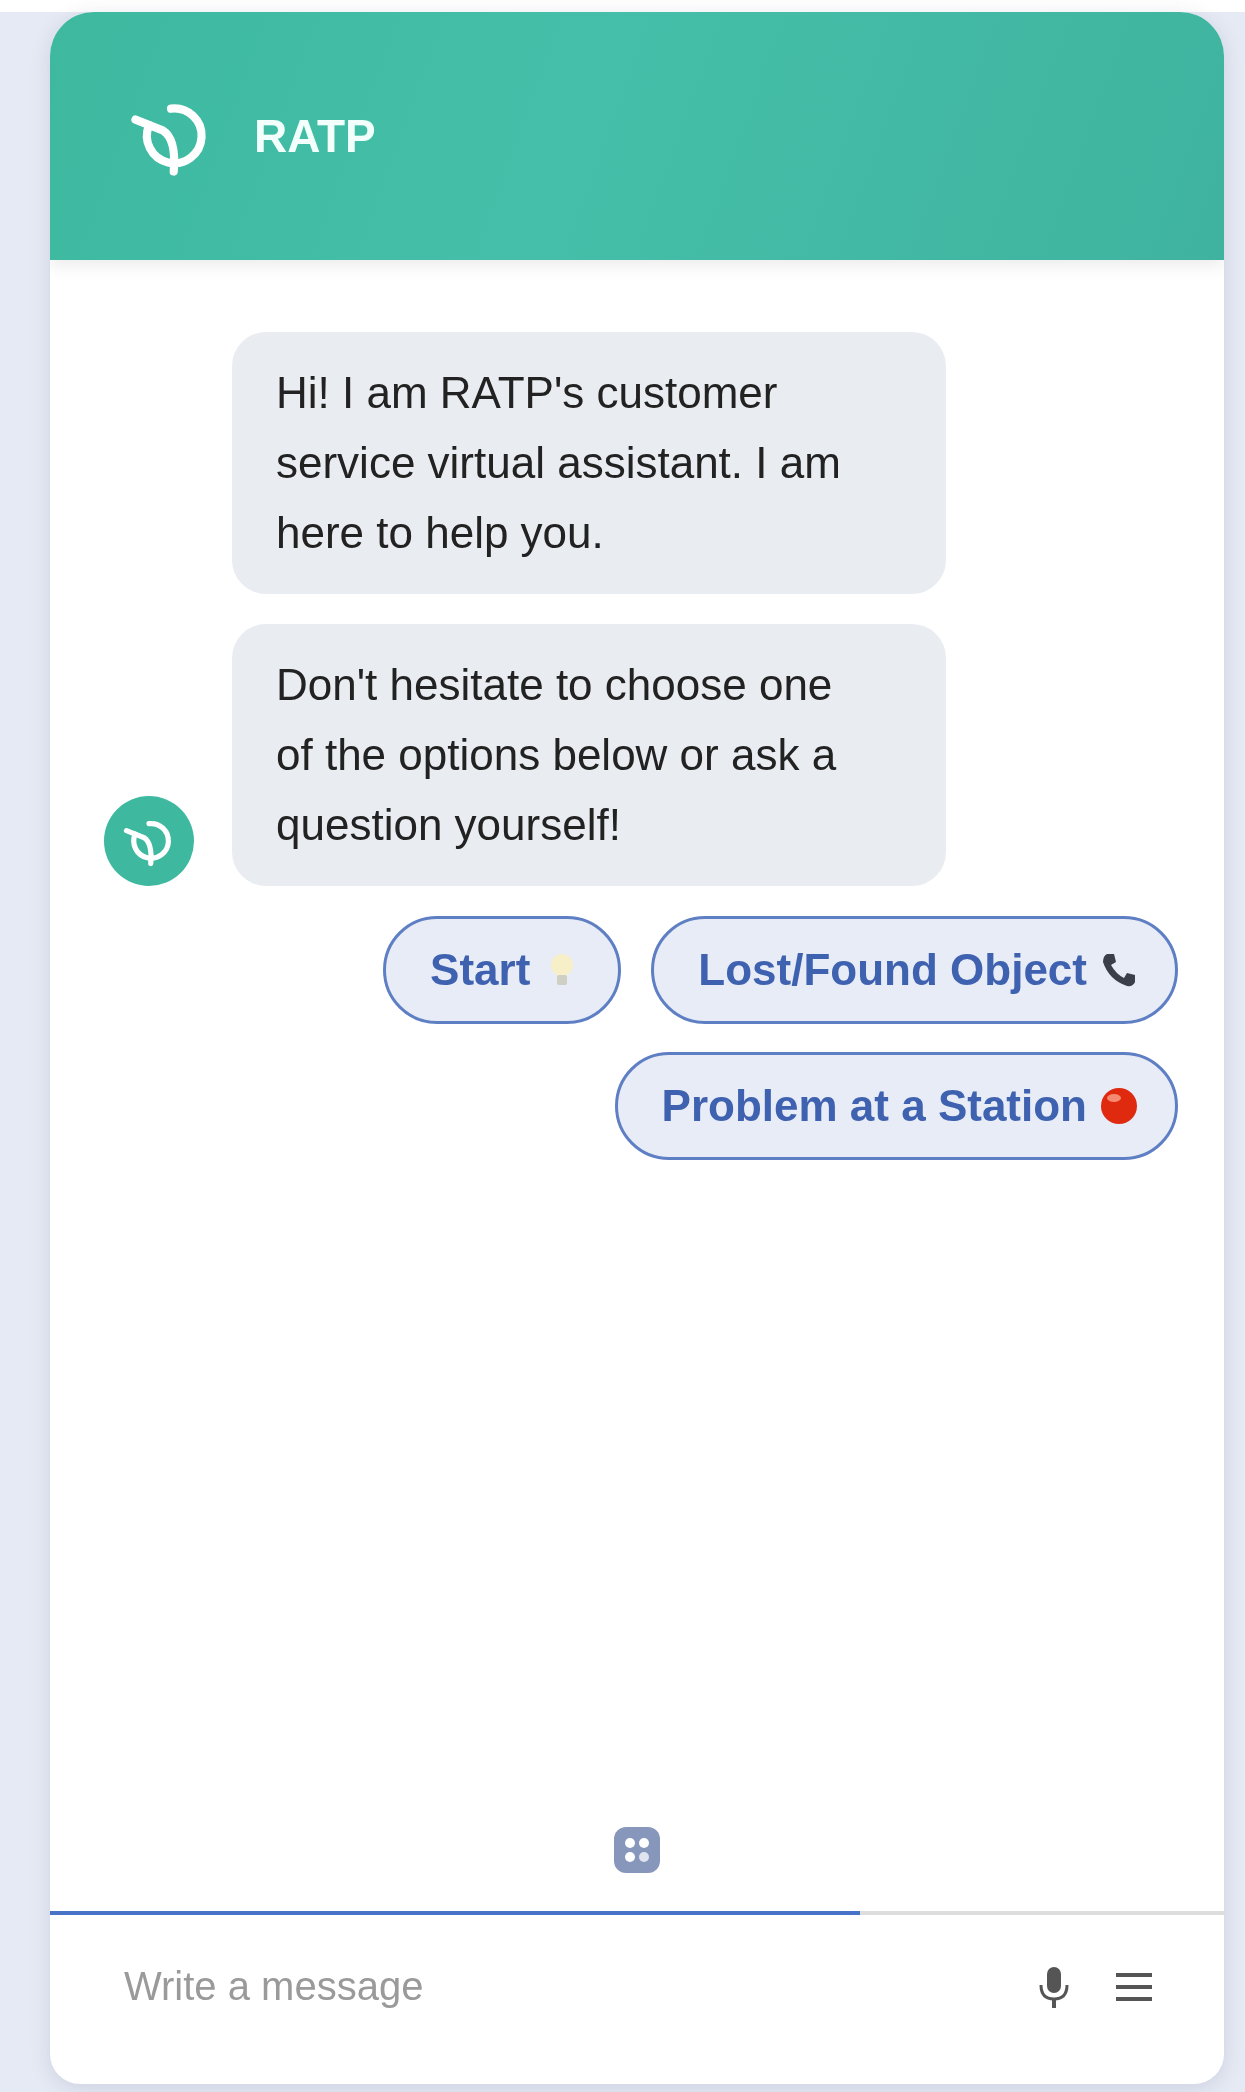  What do you see at coordinates (914, 970) in the screenshot?
I see `quick-reply-button: Lost/Found Object` at bounding box center [914, 970].